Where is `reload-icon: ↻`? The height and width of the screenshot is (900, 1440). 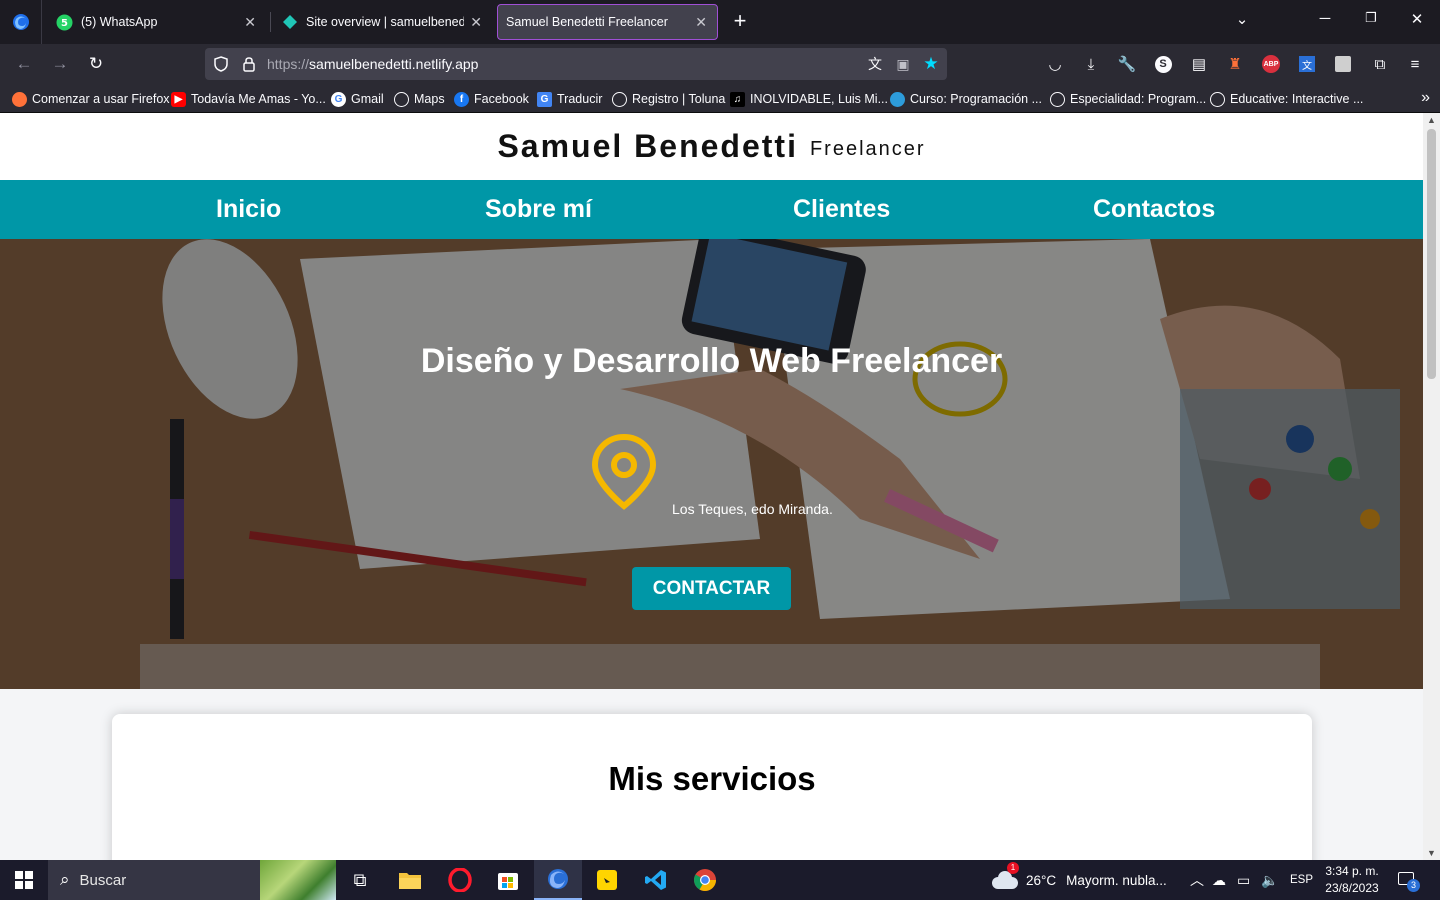
reload-icon: ↻ is located at coordinates (96, 64).